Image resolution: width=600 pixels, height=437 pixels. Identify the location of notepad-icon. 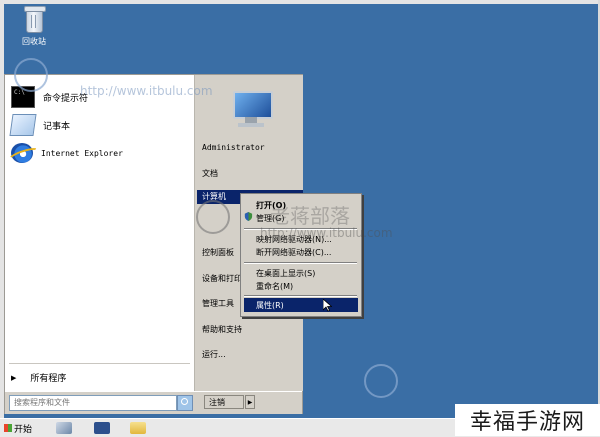
(23, 125).